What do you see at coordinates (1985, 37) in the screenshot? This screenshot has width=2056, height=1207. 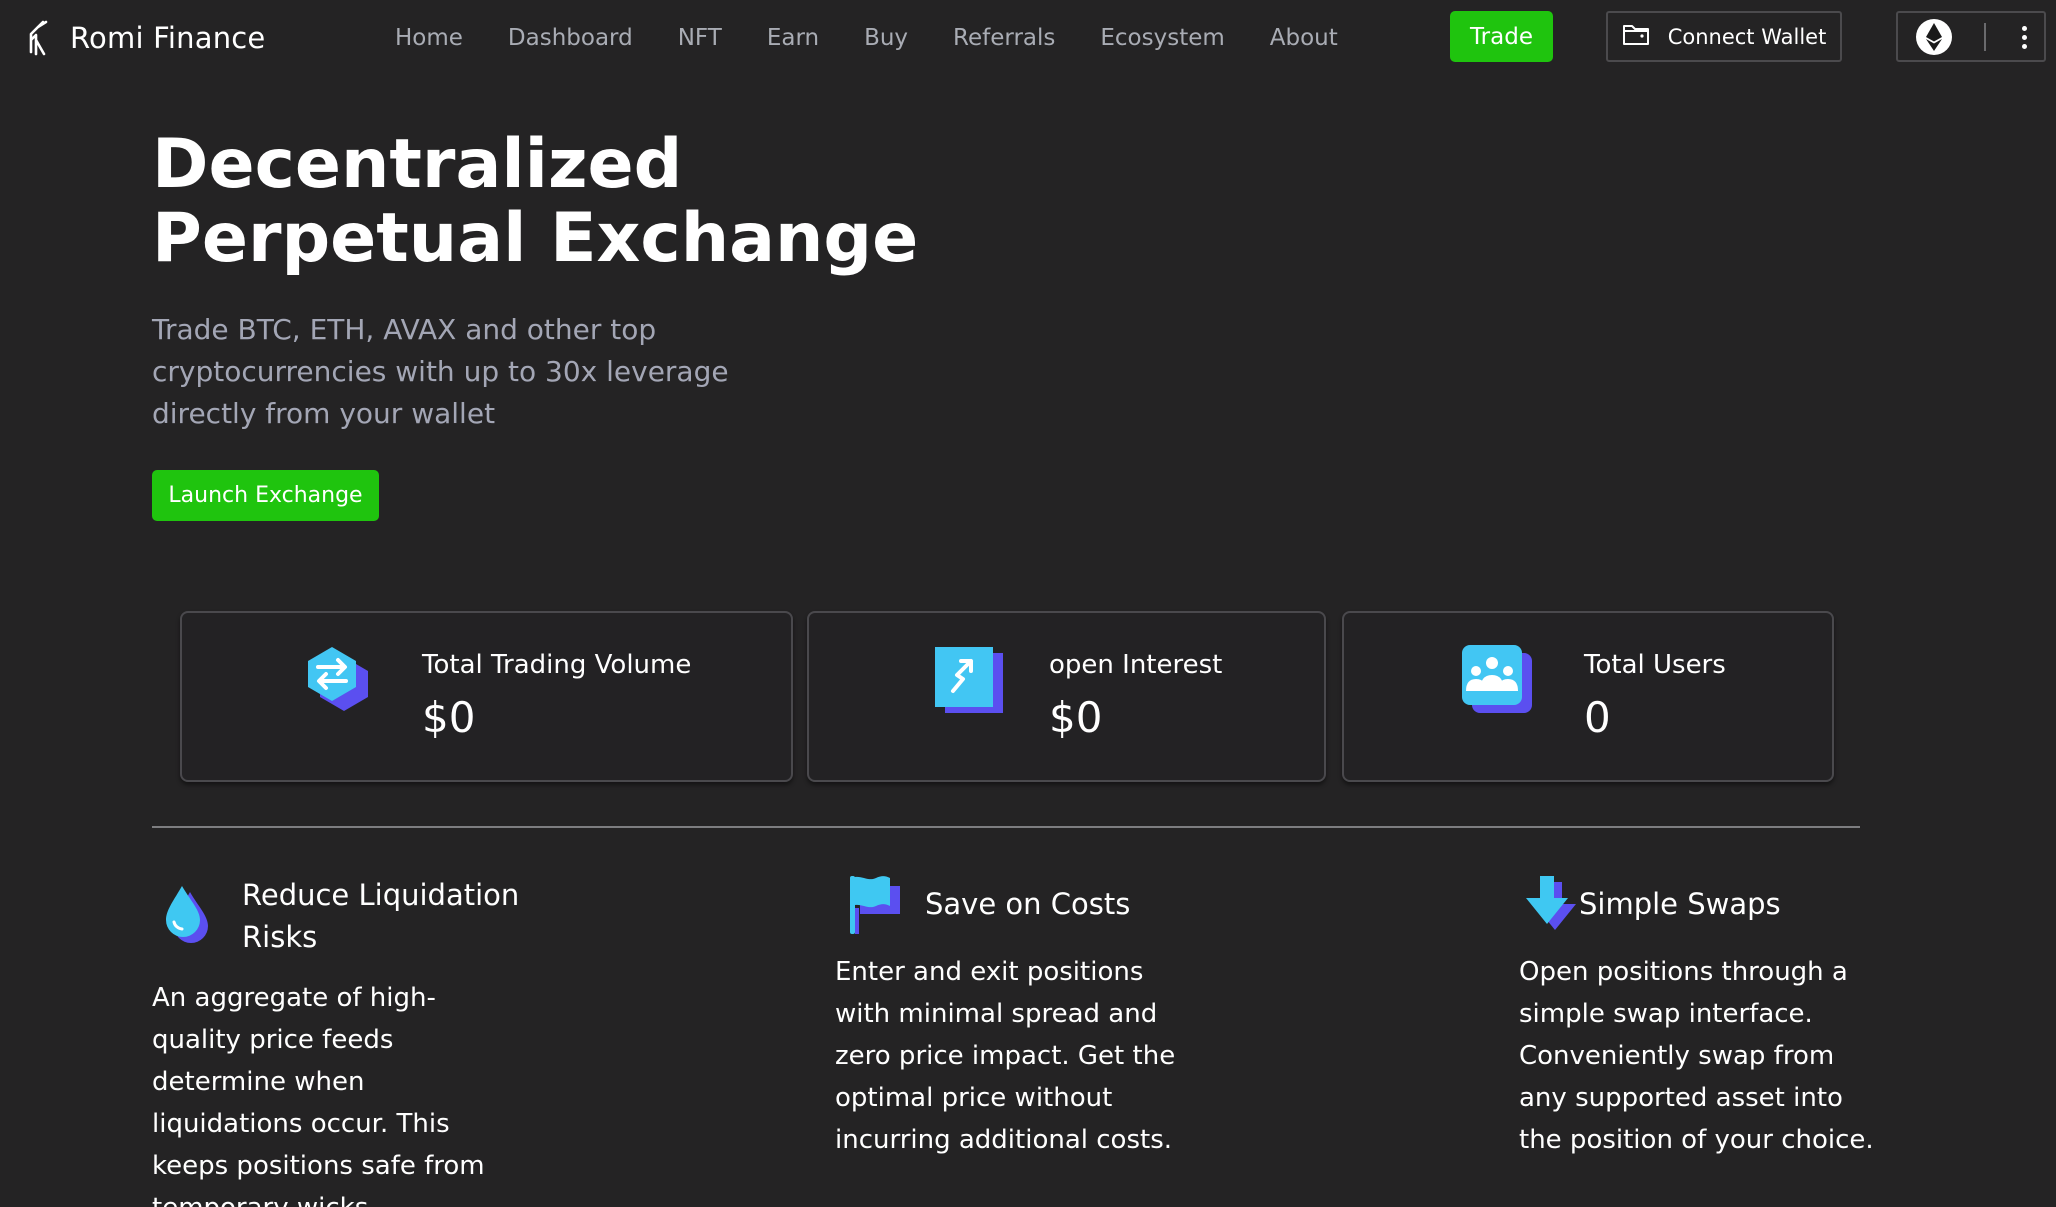 I see `network-divider` at bounding box center [1985, 37].